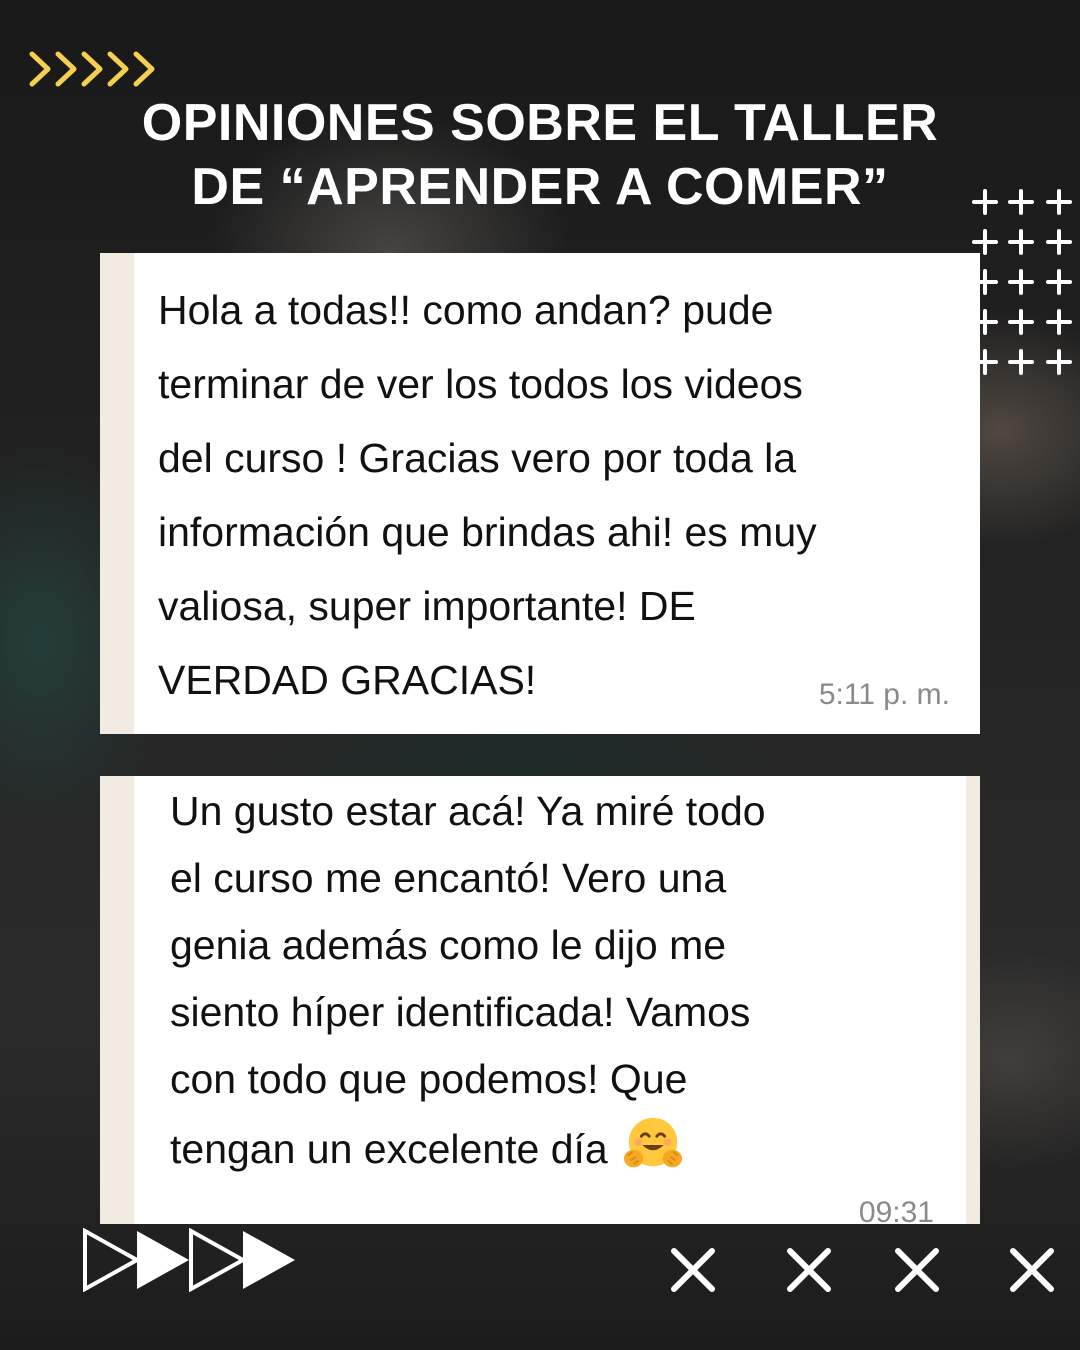 The image size is (1080, 1350). I want to click on page-title-line-1: OPINIONES SOBRE EL TALLER, so click(540, 123).